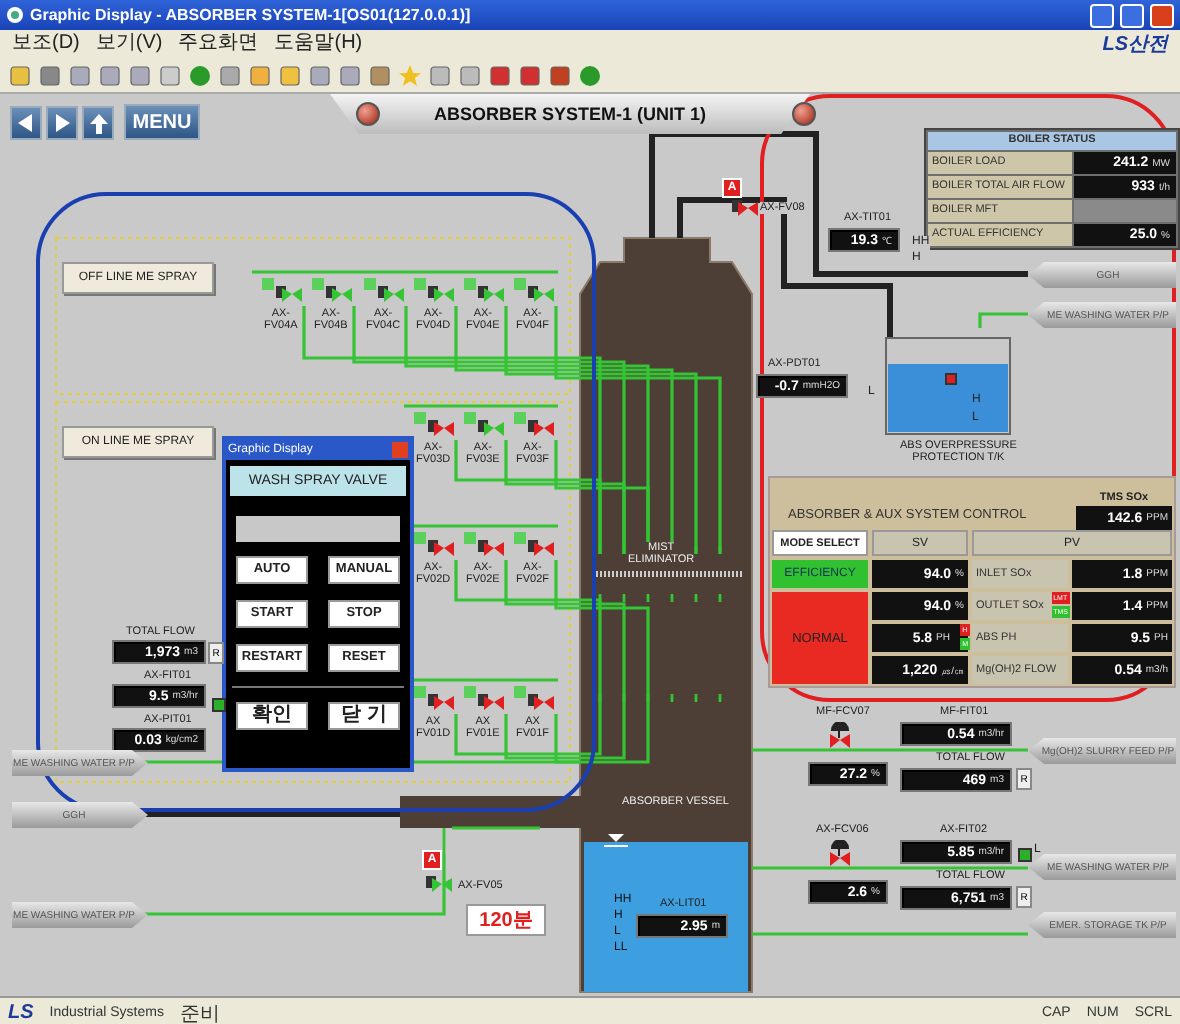 The width and height of the screenshot is (1180, 1024). What do you see at coordinates (804, 114) in the screenshot?
I see `indicator-lamp` at bounding box center [804, 114].